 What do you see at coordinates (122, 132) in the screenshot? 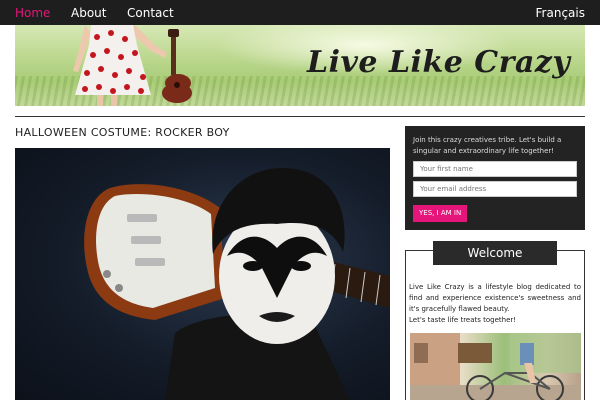
I see `post-title: HALLOWEEN COSTUME: ROCKER BOY` at bounding box center [122, 132].